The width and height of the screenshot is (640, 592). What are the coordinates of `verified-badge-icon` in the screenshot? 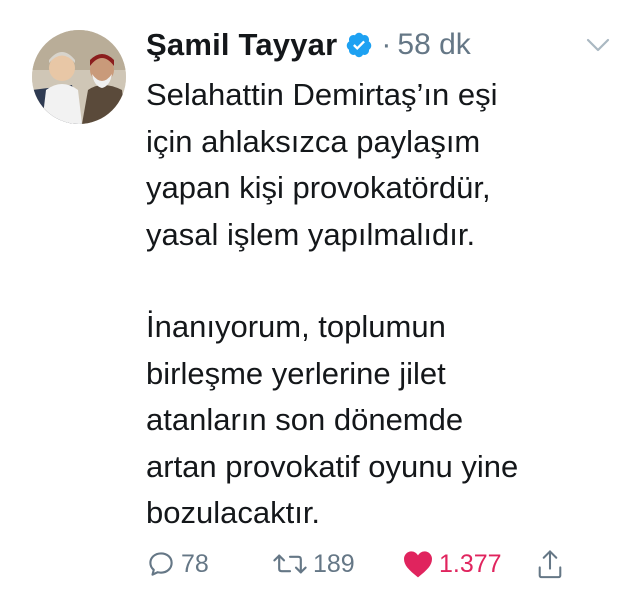 It's located at (359, 45).